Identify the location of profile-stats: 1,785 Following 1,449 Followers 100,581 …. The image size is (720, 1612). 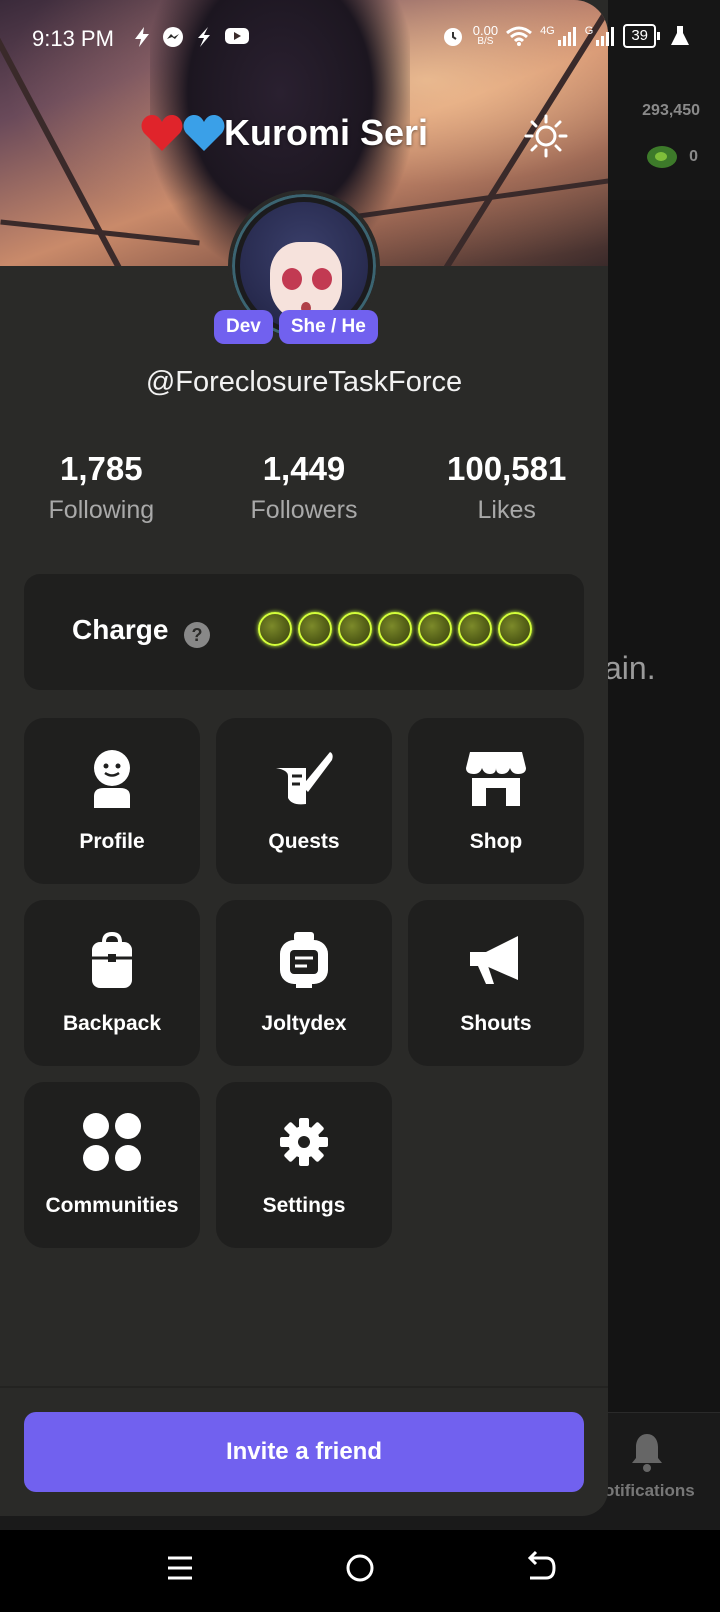
(304, 487).